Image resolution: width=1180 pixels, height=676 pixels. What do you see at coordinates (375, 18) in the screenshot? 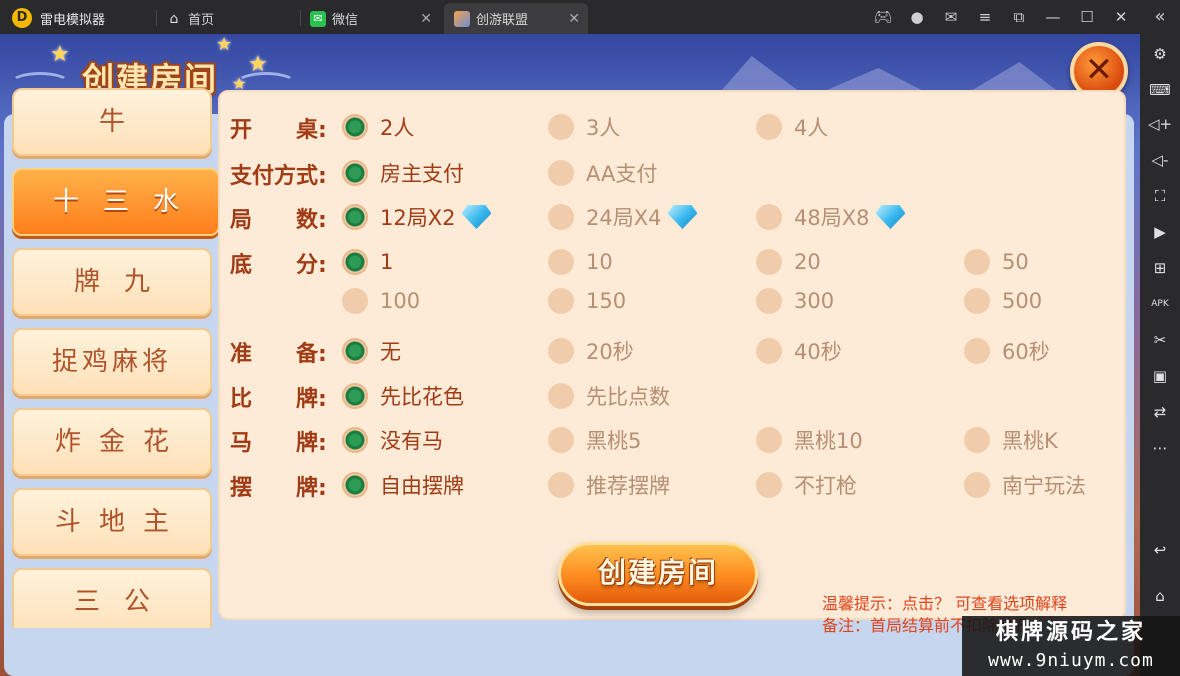
I see `tab-wechat: ✉ 微信 ✕` at bounding box center [375, 18].